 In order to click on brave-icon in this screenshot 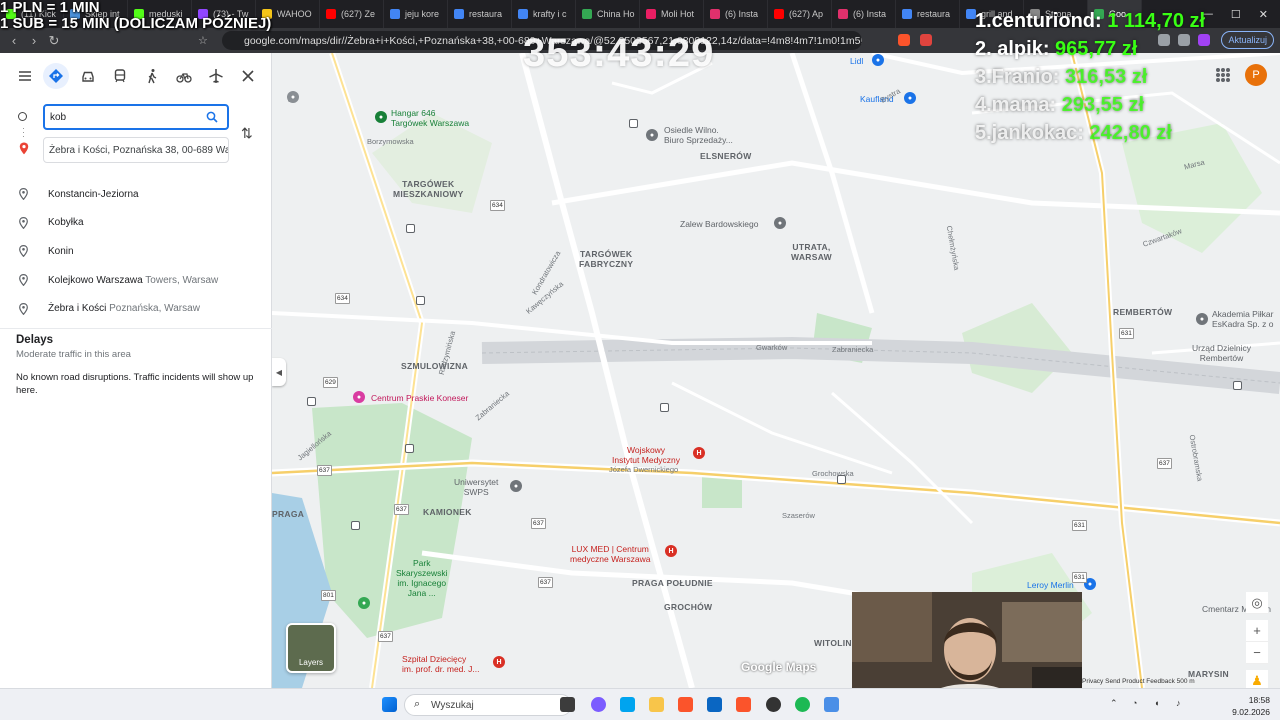, I will do `click(685, 704)`.